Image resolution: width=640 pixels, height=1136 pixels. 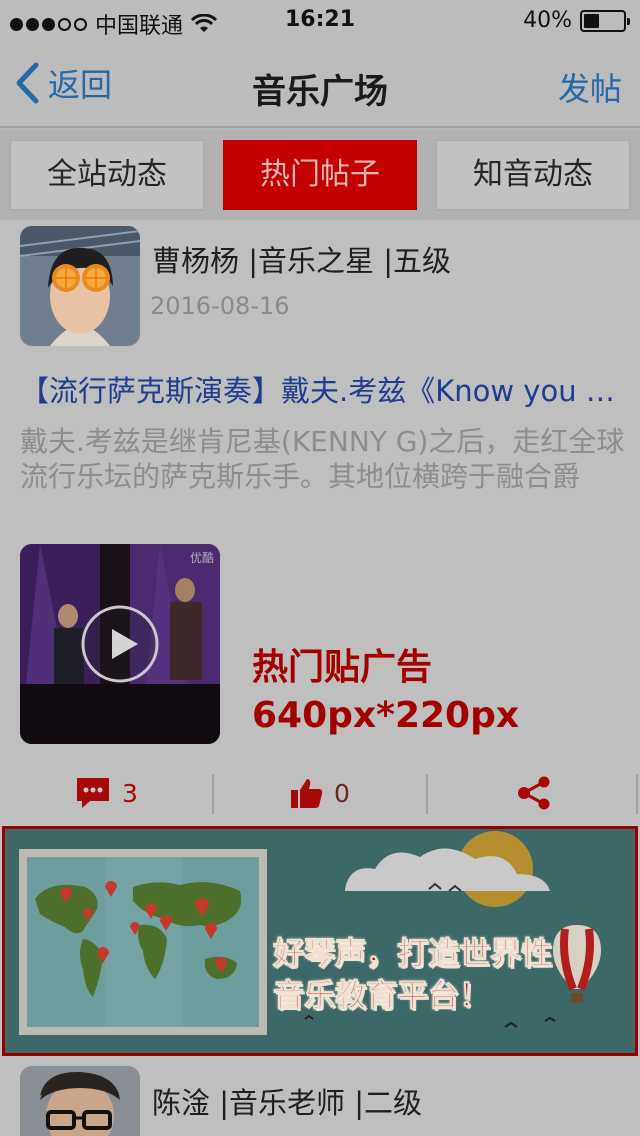 I want to click on banner-slogan: 好琴声，打造世界性 音乐教育平台！, so click(x=413, y=975).